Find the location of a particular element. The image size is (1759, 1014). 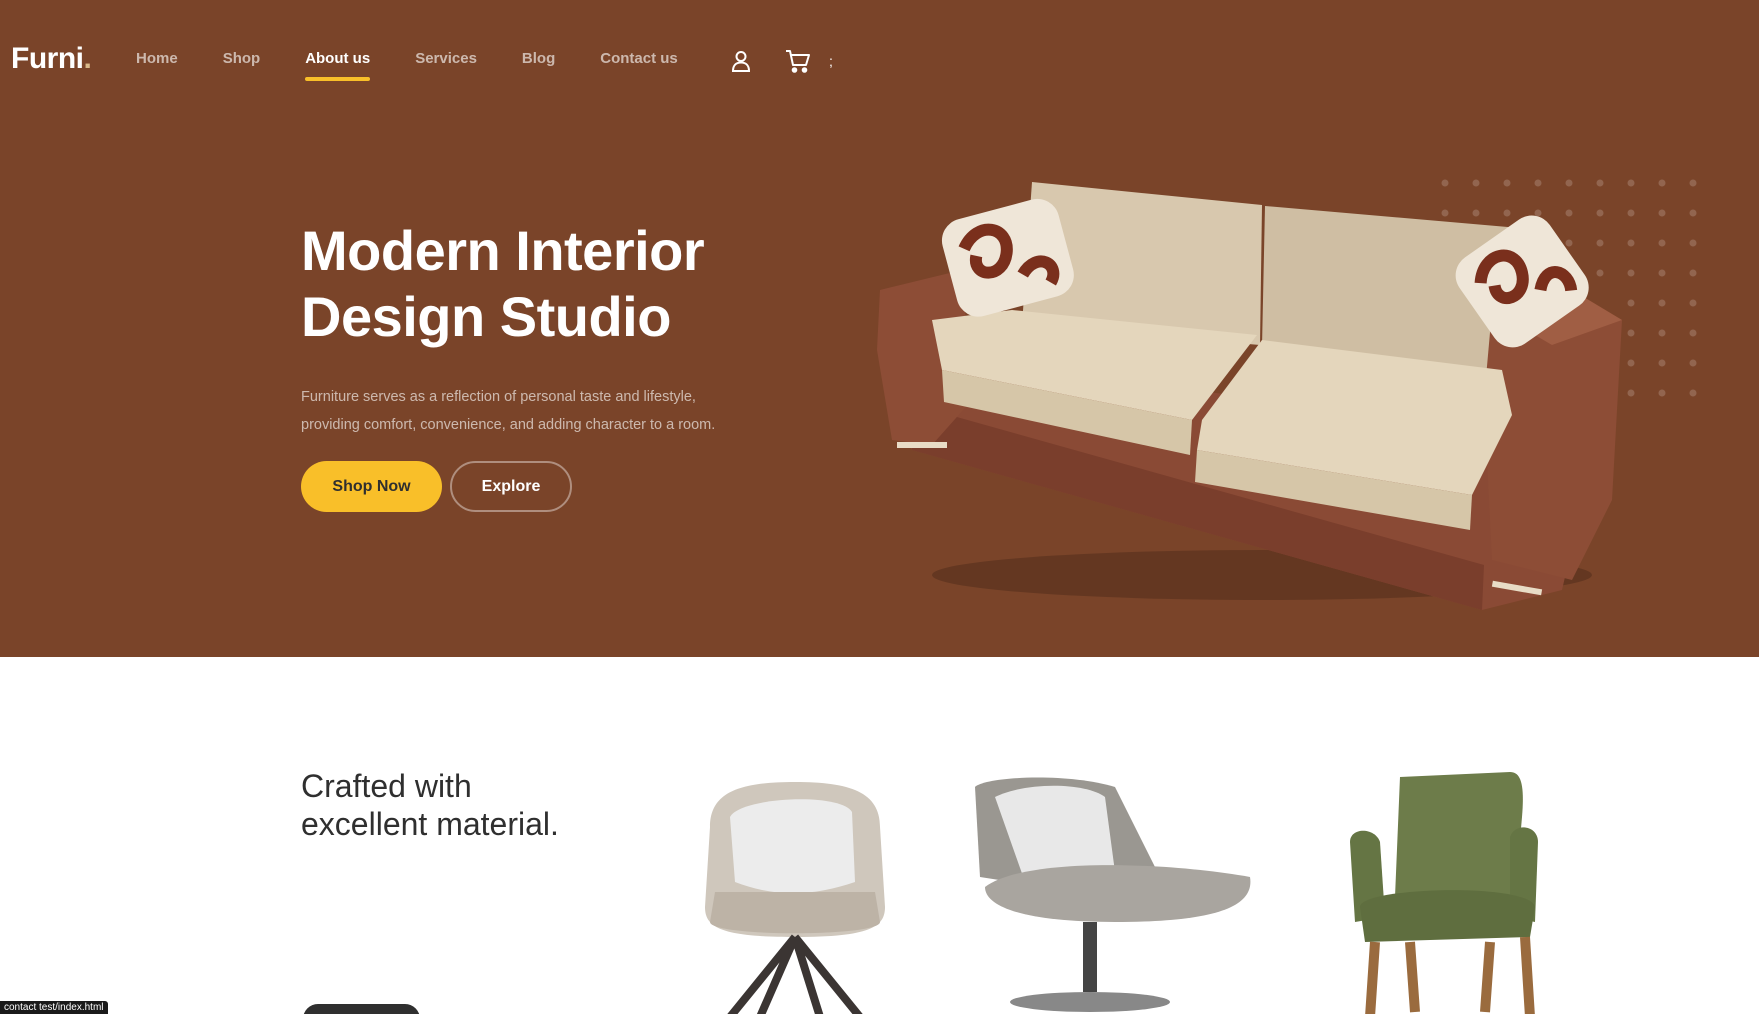

nav-item-contact-us: Contact us is located at coordinates (639, 62).